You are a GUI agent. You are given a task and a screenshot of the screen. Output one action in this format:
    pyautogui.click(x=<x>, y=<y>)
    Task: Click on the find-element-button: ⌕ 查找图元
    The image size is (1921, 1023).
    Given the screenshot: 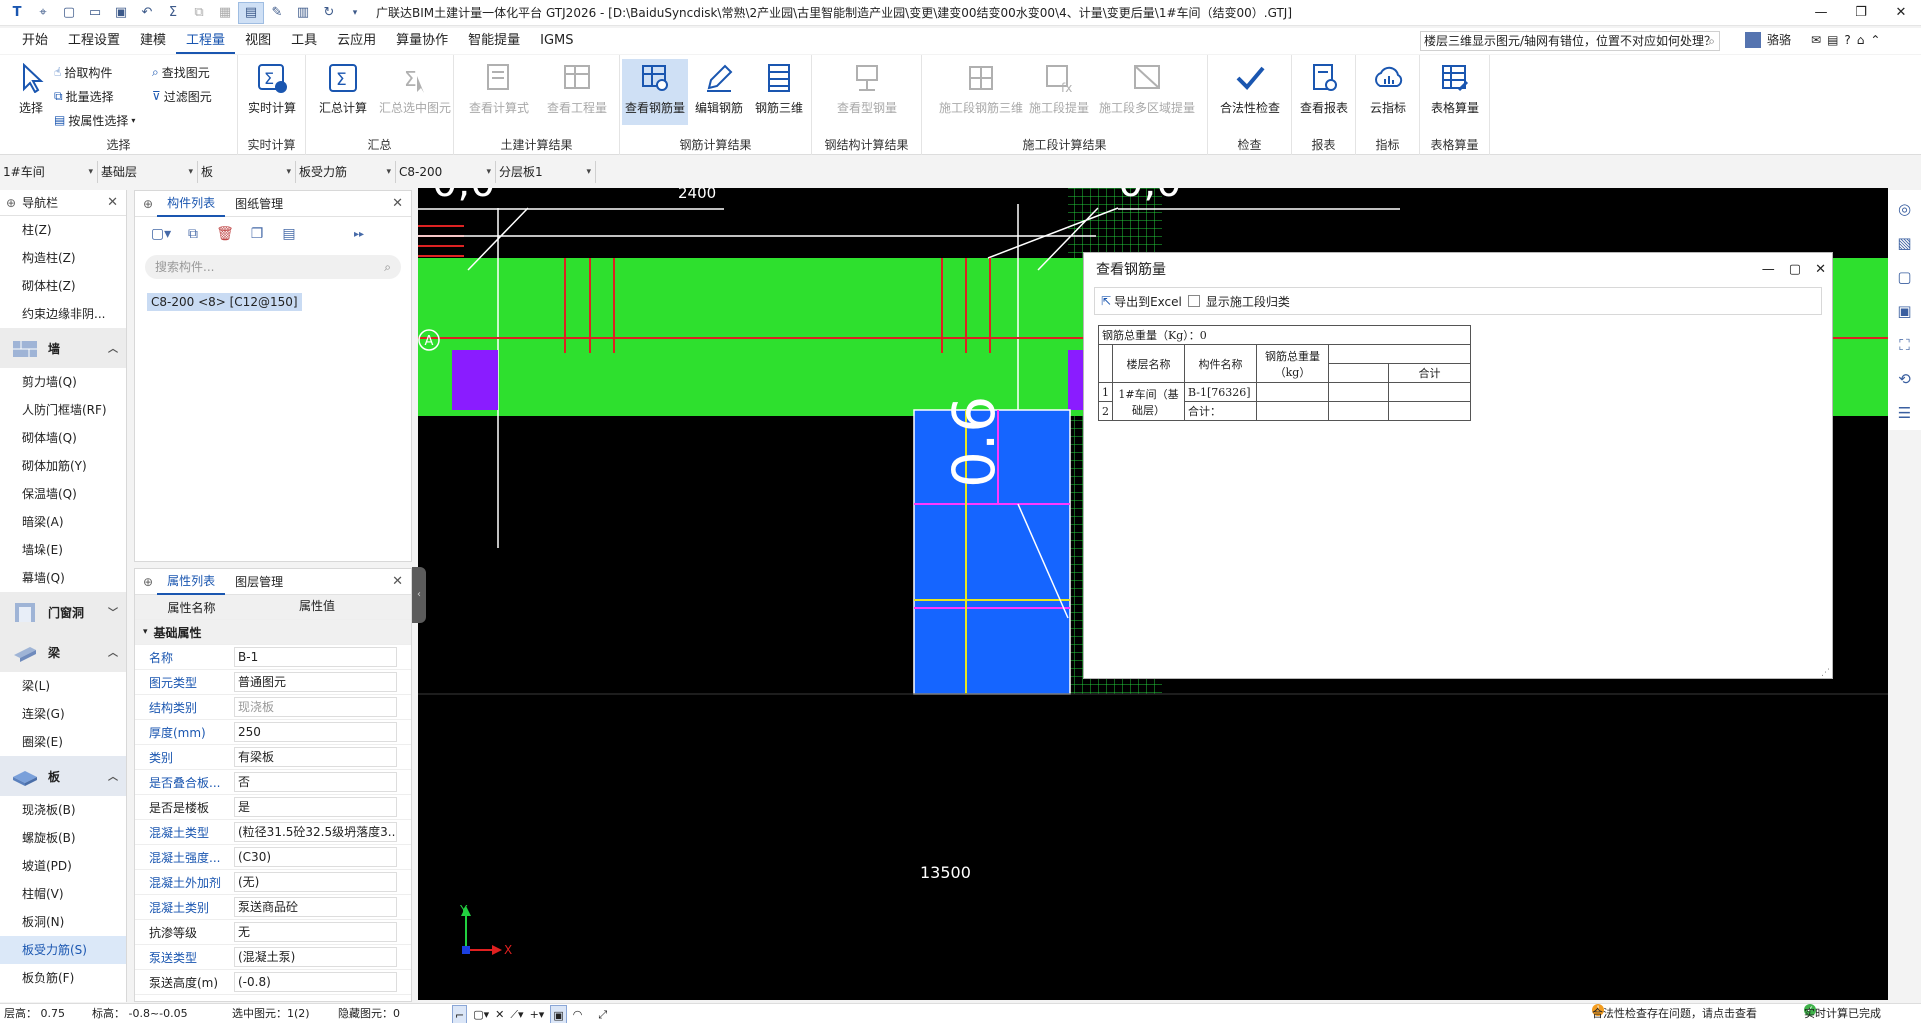 What is the action you would take?
    pyautogui.click(x=181, y=72)
    